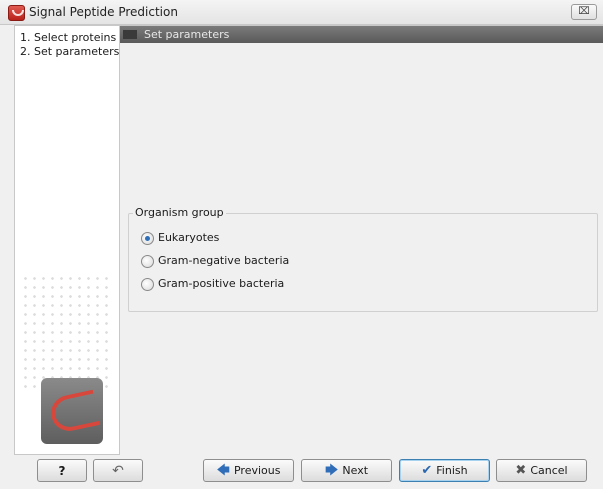  I want to click on previous-button: 🡄 Previous, so click(248, 470).